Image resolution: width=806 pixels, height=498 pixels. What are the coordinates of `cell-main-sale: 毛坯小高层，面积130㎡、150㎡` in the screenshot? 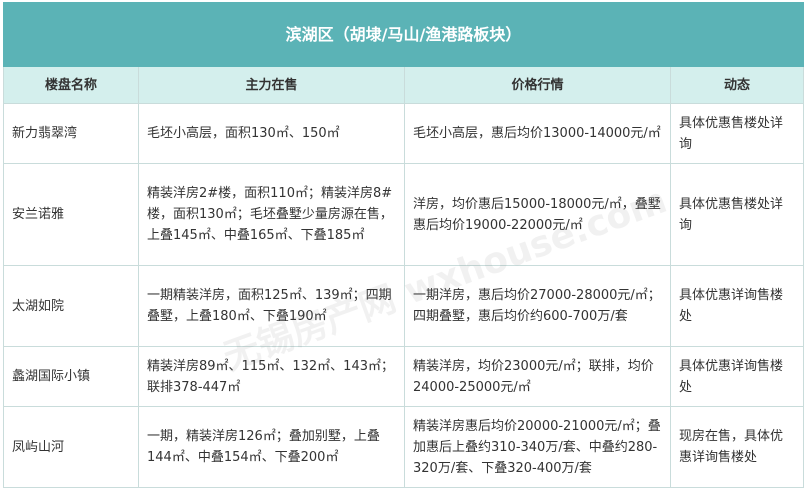 It's located at (271, 133).